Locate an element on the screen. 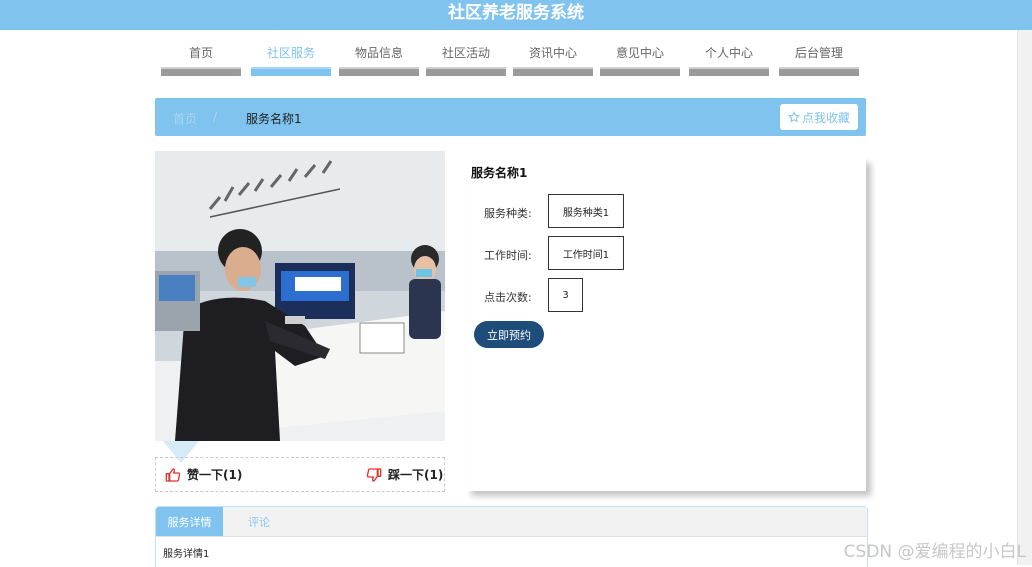 The width and height of the screenshot is (1032, 567). breadcrumb-home-link: 首页 is located at coordinates (185, 118).